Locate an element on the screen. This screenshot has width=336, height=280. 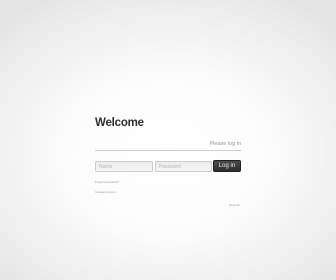
login-button: Log in is located at coordinates (227, 166).